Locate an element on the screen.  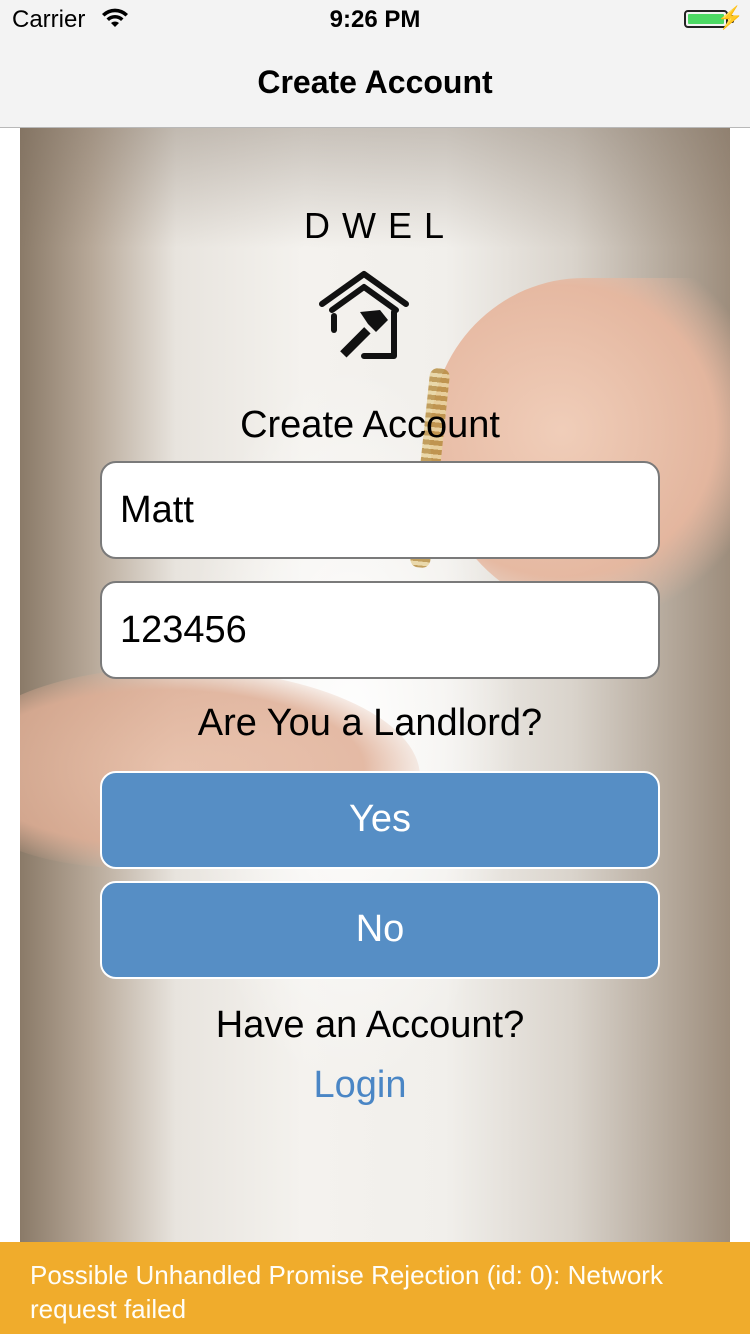
hand-with-keys is located at coordinates (580, 448).